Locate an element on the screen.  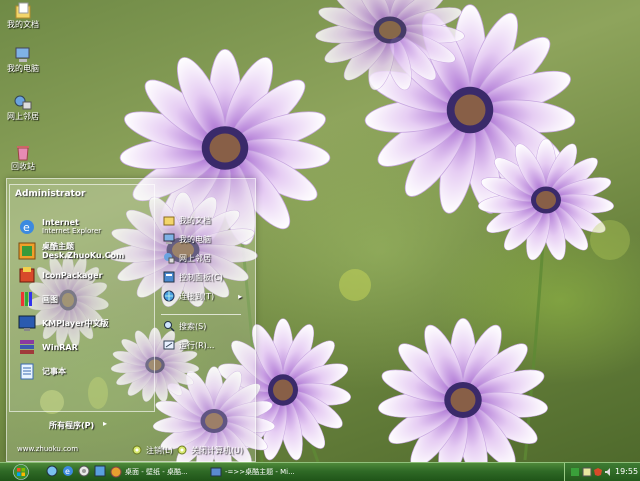
program-kmplayer: KMPlayer中文版 is located at coordinates (63, 323).